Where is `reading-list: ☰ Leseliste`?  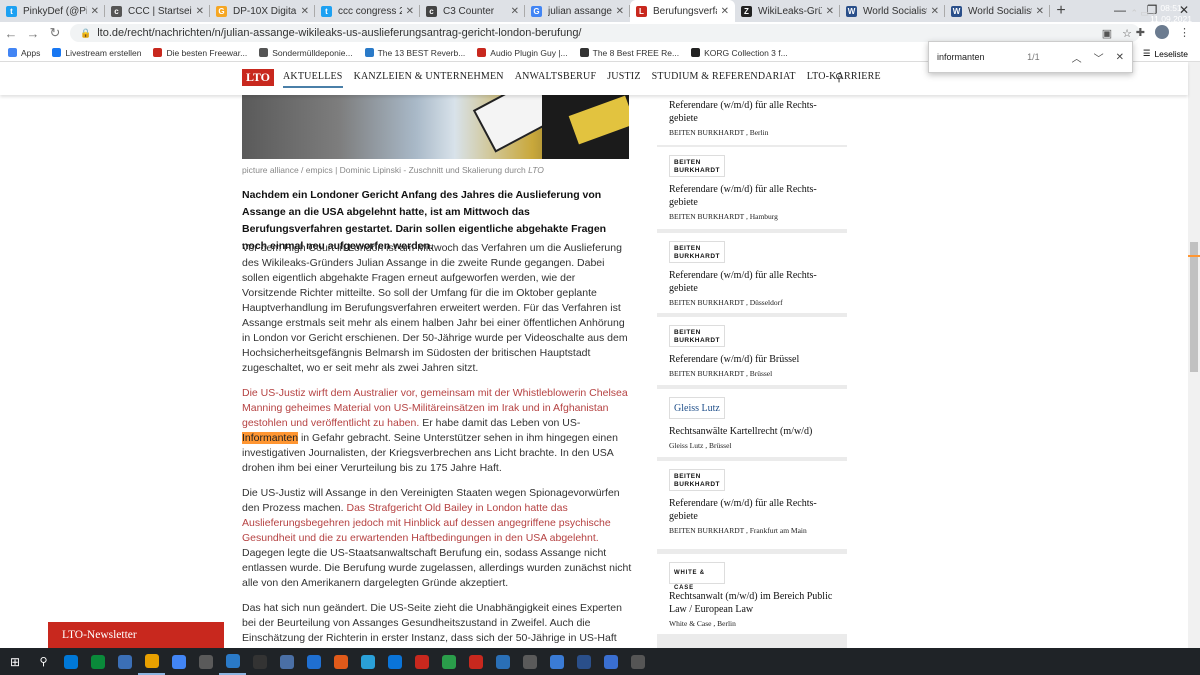 reading-list: ☰ Leseliste is located at coordinates (1165, 53).